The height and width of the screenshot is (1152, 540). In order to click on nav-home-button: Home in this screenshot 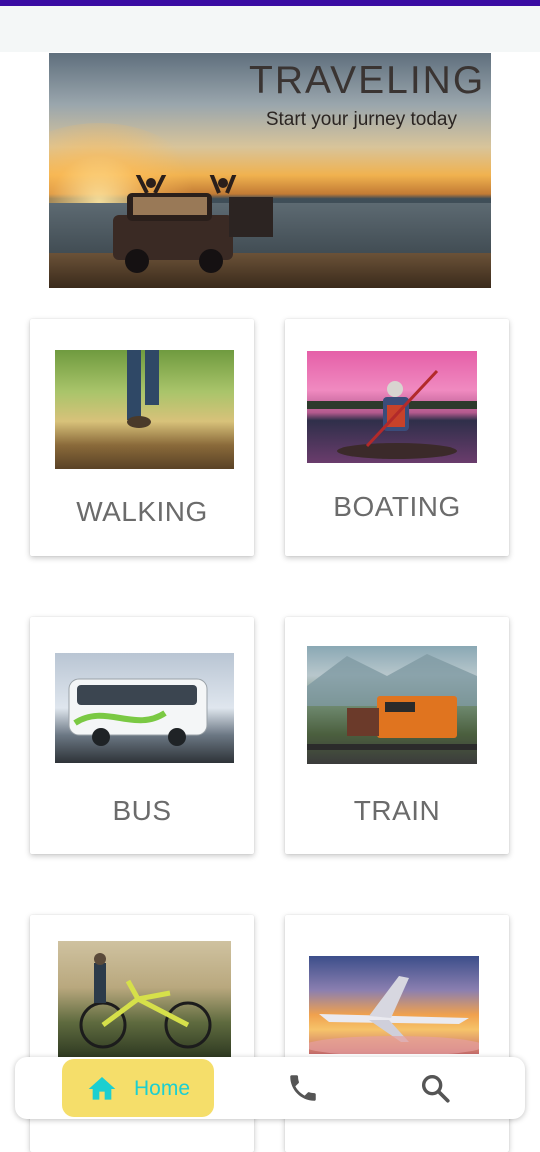, I will do `click(138, 1088)`.